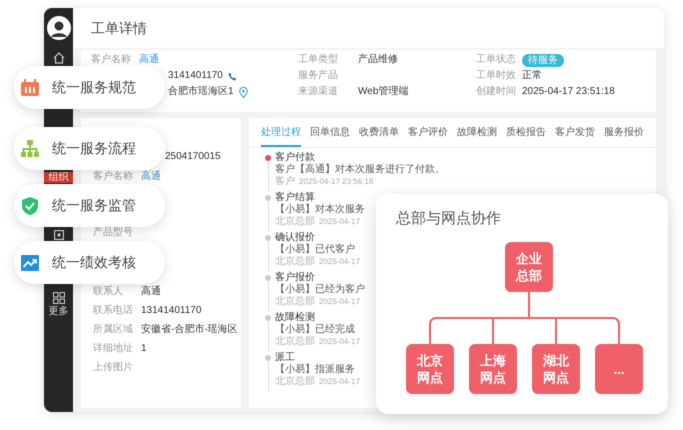  Describe the element at coordinates (189, 330) in the screenshot. I see `field-value: 安徽省-合肥市-瑶海区` at that location.